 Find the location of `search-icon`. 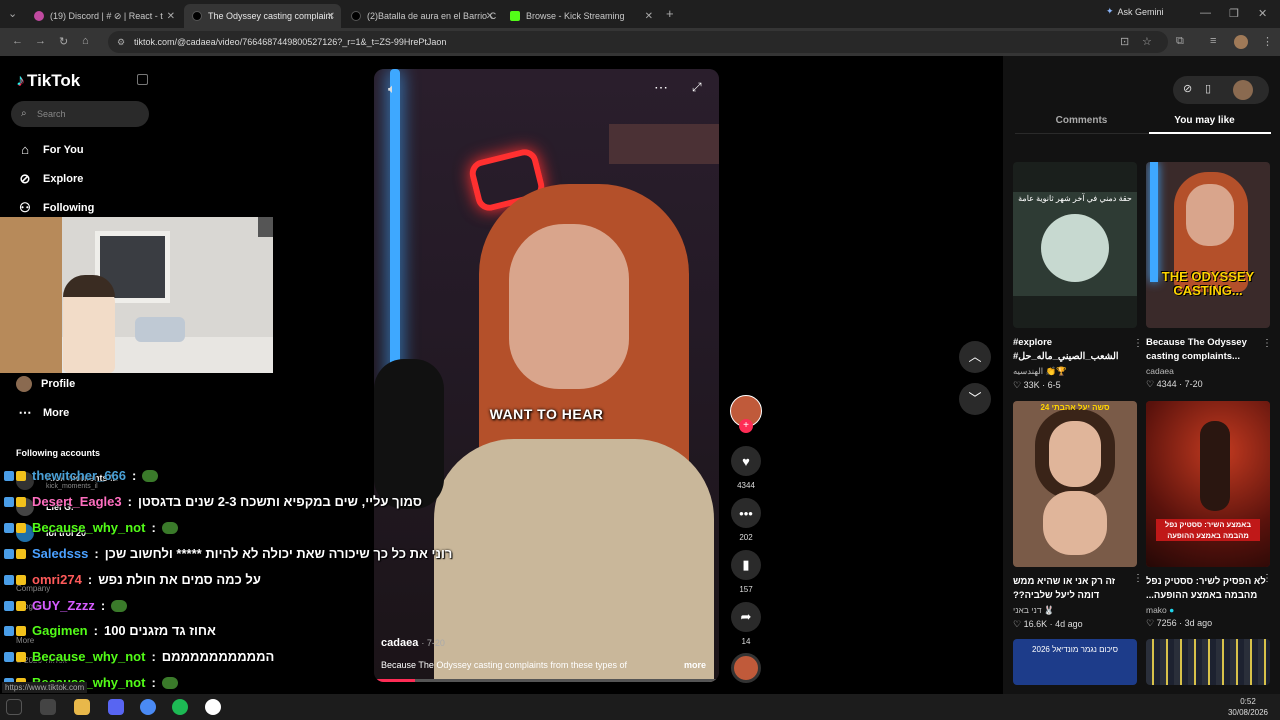

search-icon is located at coordinates (48, 707).